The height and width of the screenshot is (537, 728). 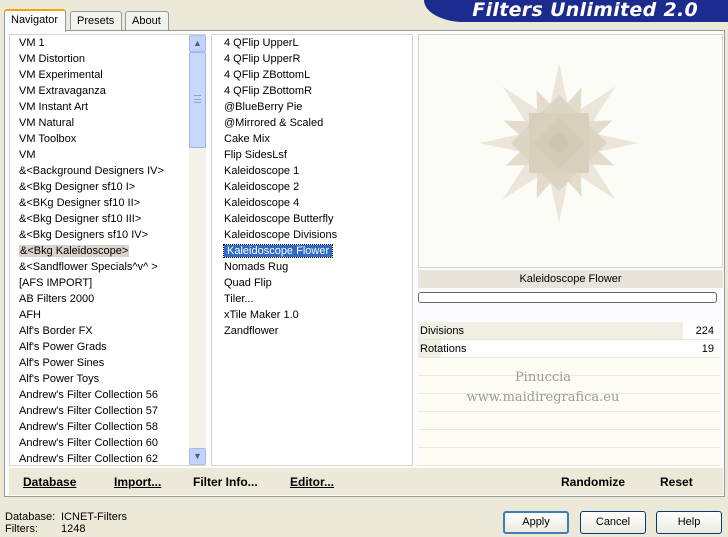 What do you see at coordinates (312, 331) in the screenshot?
I see `filter-item: Zandflower` at bounding box center [312, 331].